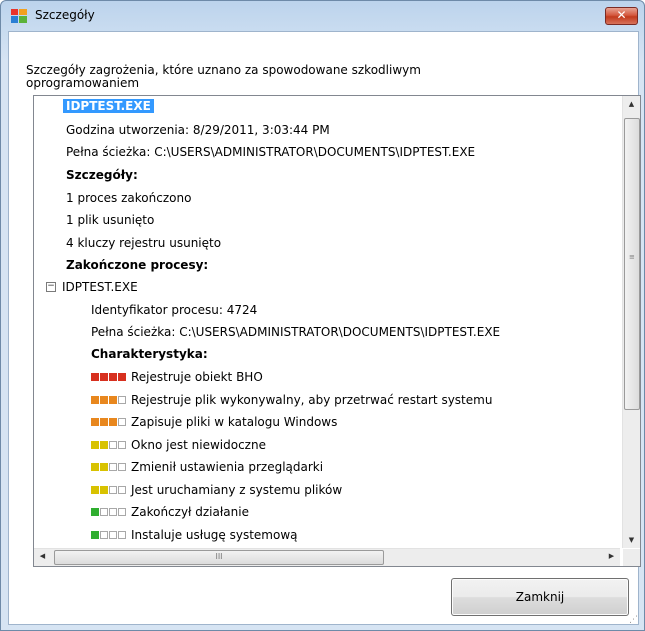  Describe the element at coordinates (110, 220) in the screenshot. I see `files-removed: 1 plik usunięto` at that location.